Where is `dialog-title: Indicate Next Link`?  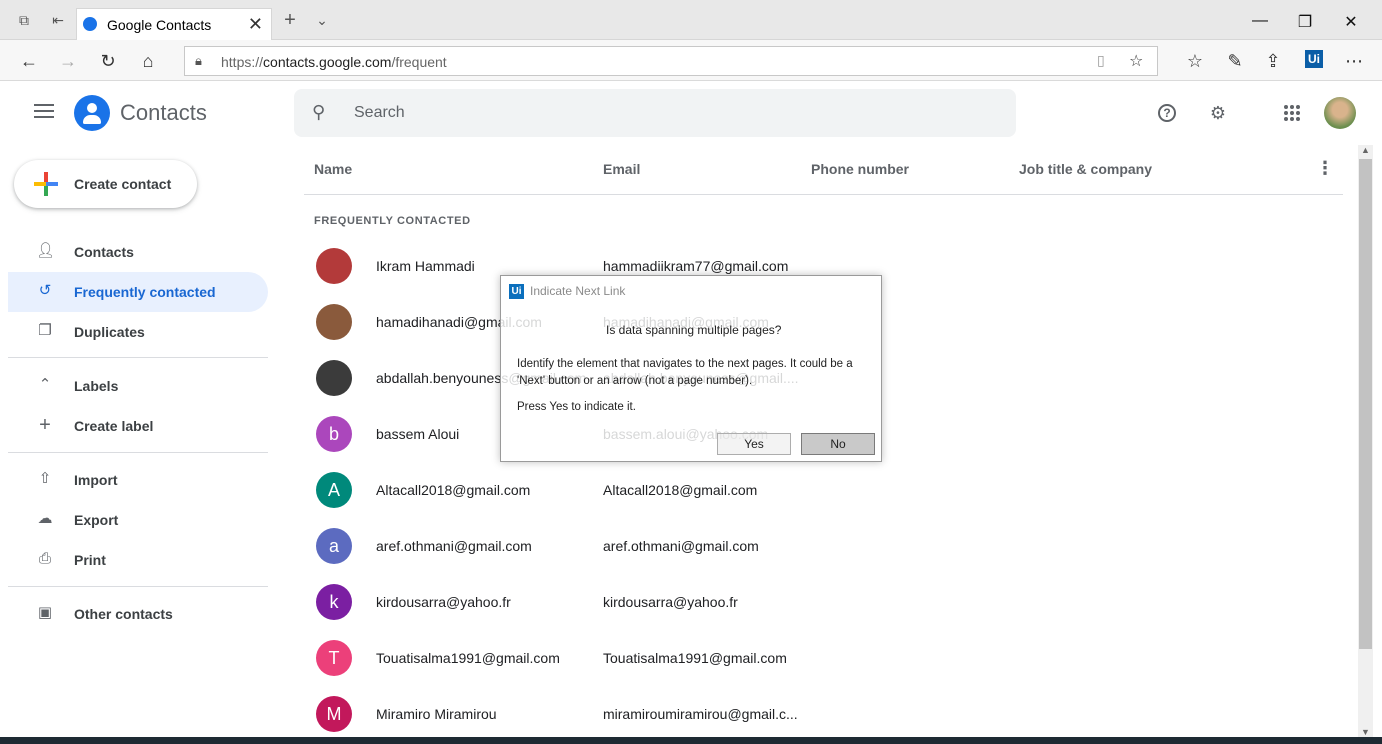
dialog-title: Indicate Next Link is located at coordinates (578, 291).